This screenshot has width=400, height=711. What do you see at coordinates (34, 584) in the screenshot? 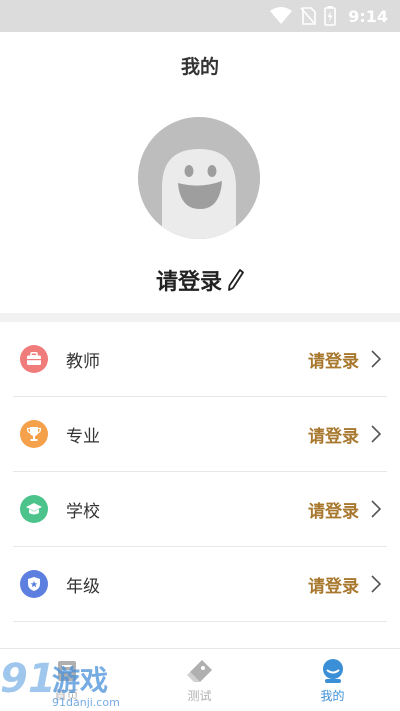
I see `badge-icon` at bounding box center [34, 584].